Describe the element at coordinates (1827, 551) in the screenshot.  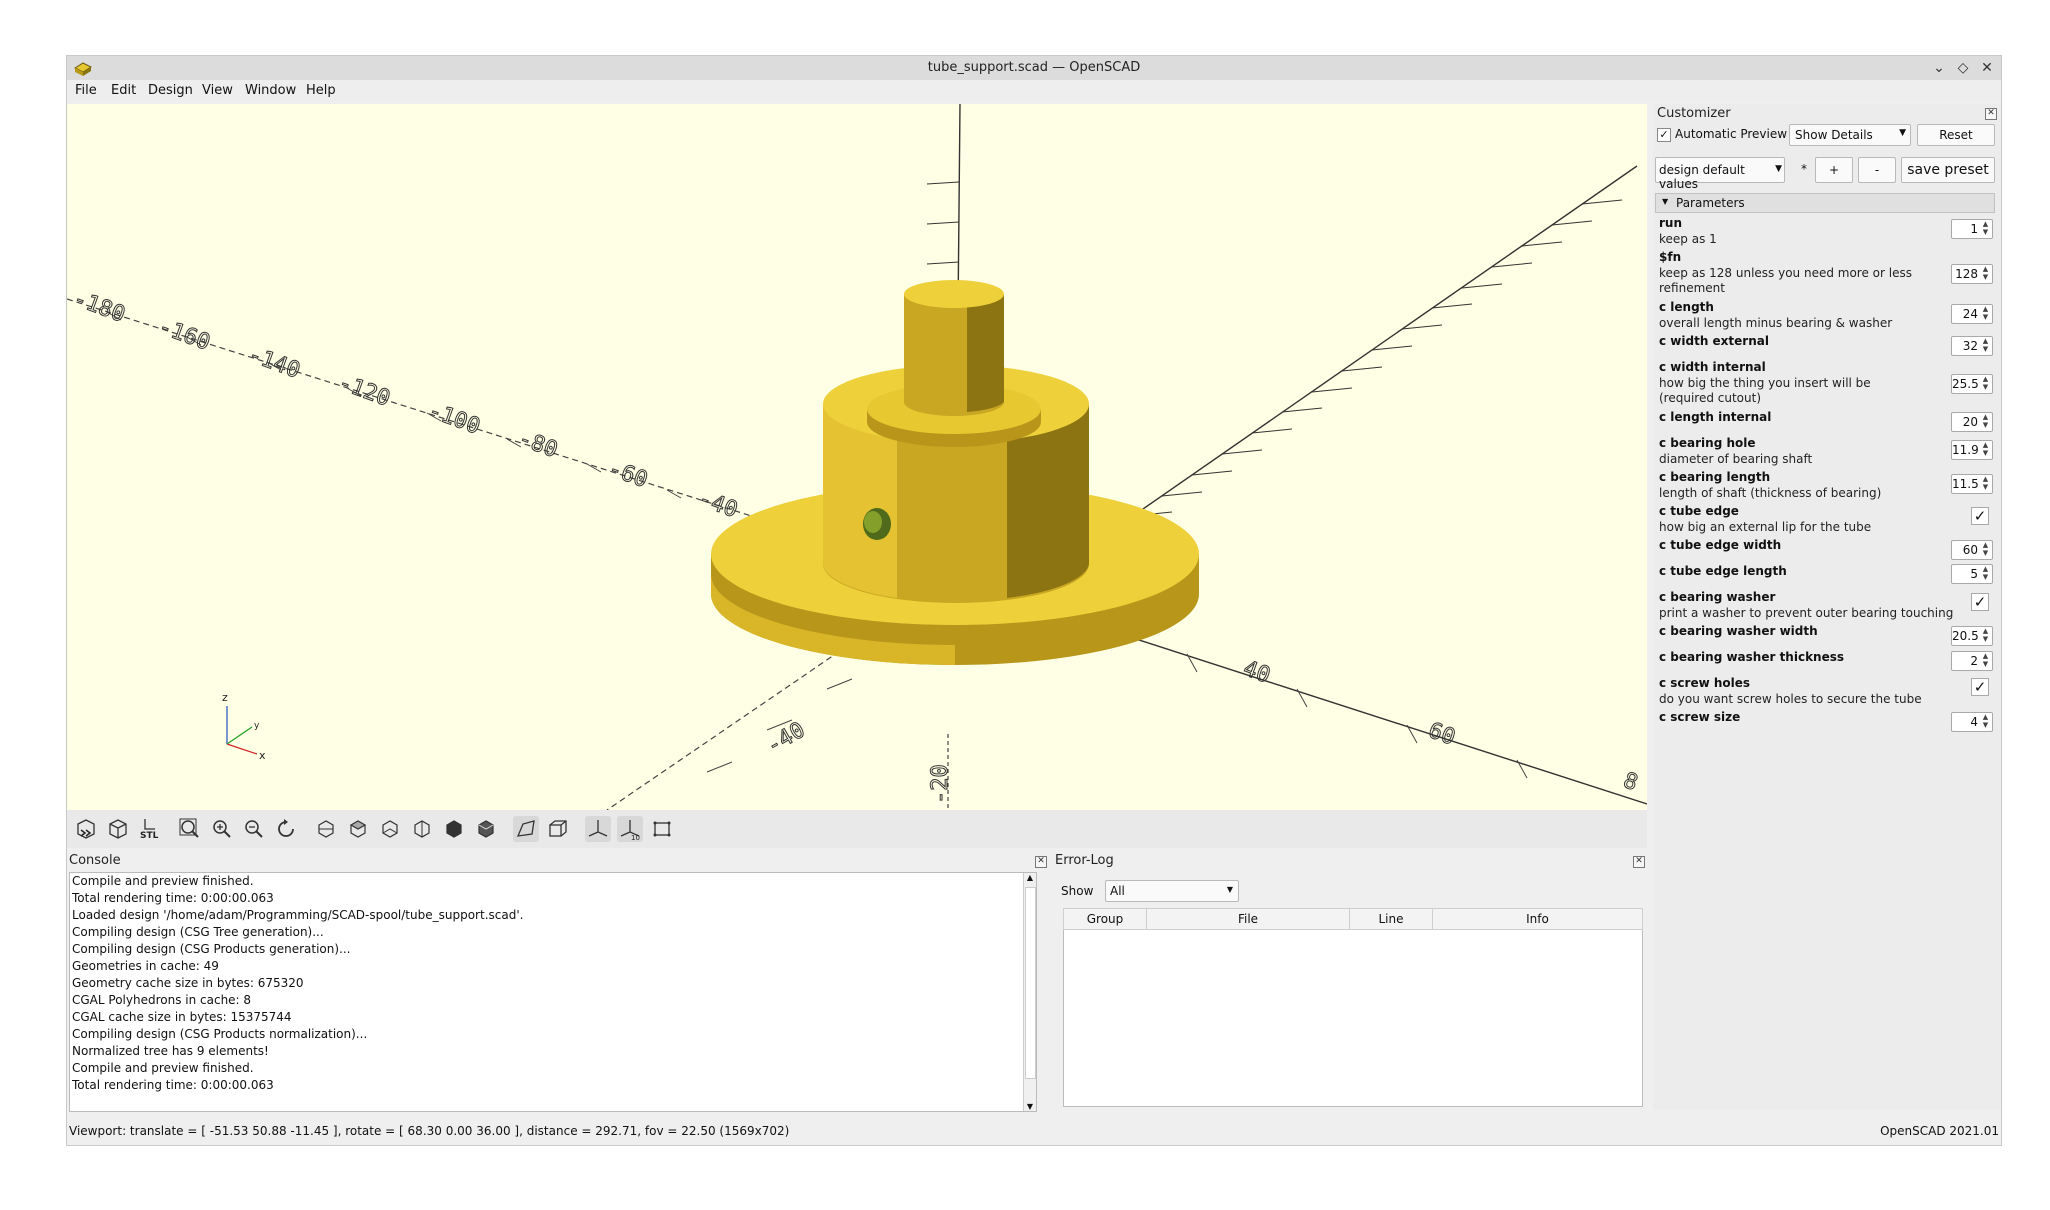
I see `param-c-tube-edge-width: c tube edge width 60 ▲ ▼` at that location.